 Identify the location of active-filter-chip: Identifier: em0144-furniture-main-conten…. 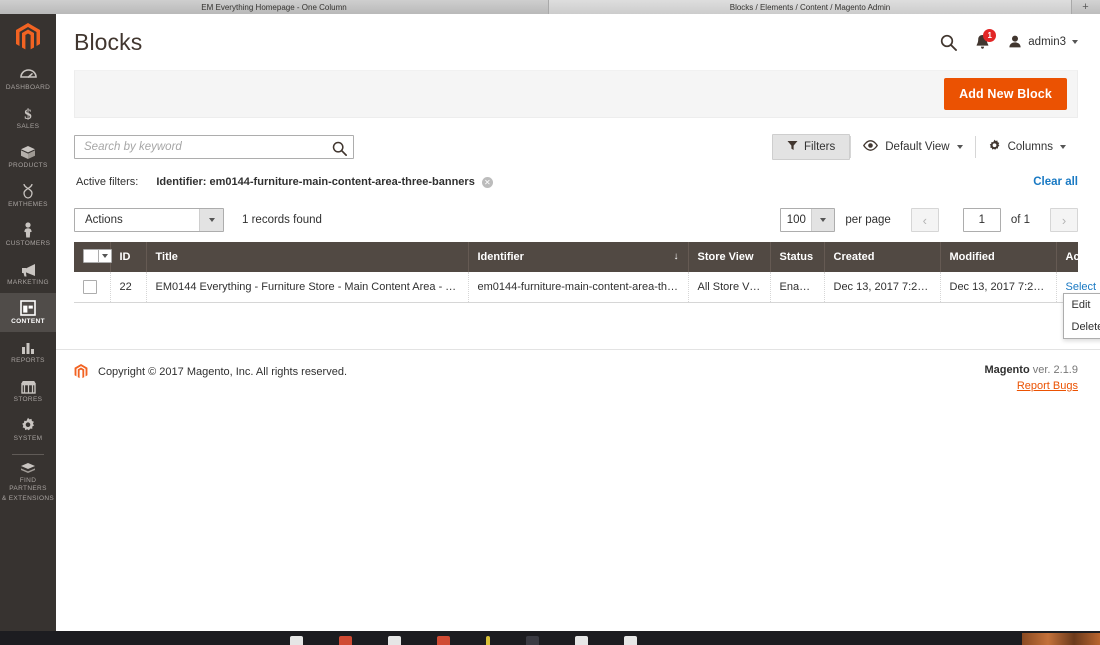
(324, 182).